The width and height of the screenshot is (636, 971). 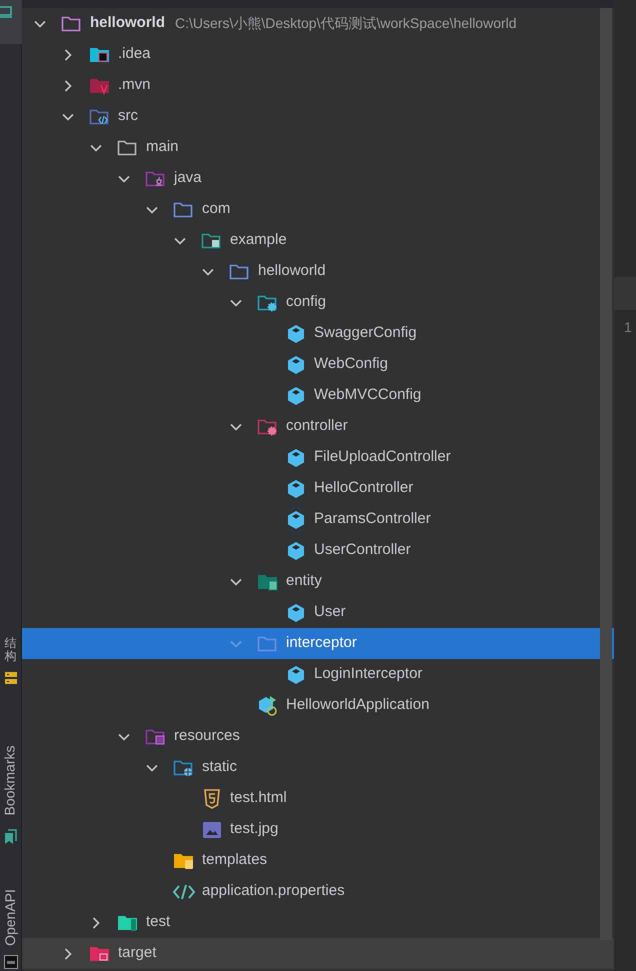 What do you see at coordinates (134, 54) in the screenshot?
I see `tree-item-label: .idea` at bounding box center [134, 54].